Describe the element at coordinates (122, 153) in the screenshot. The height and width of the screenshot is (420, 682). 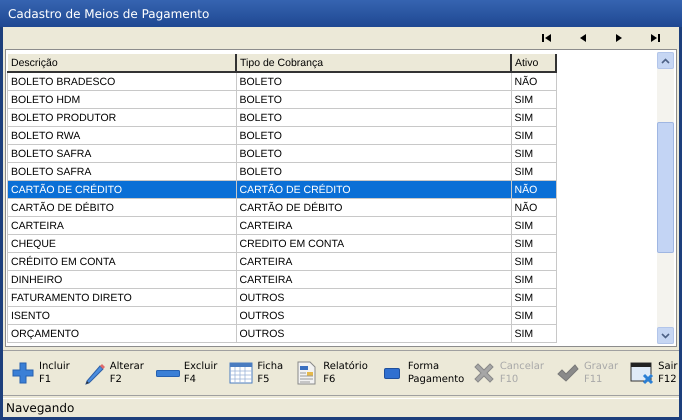
I see `table-cell: BOLETO SAFRA` at that location.